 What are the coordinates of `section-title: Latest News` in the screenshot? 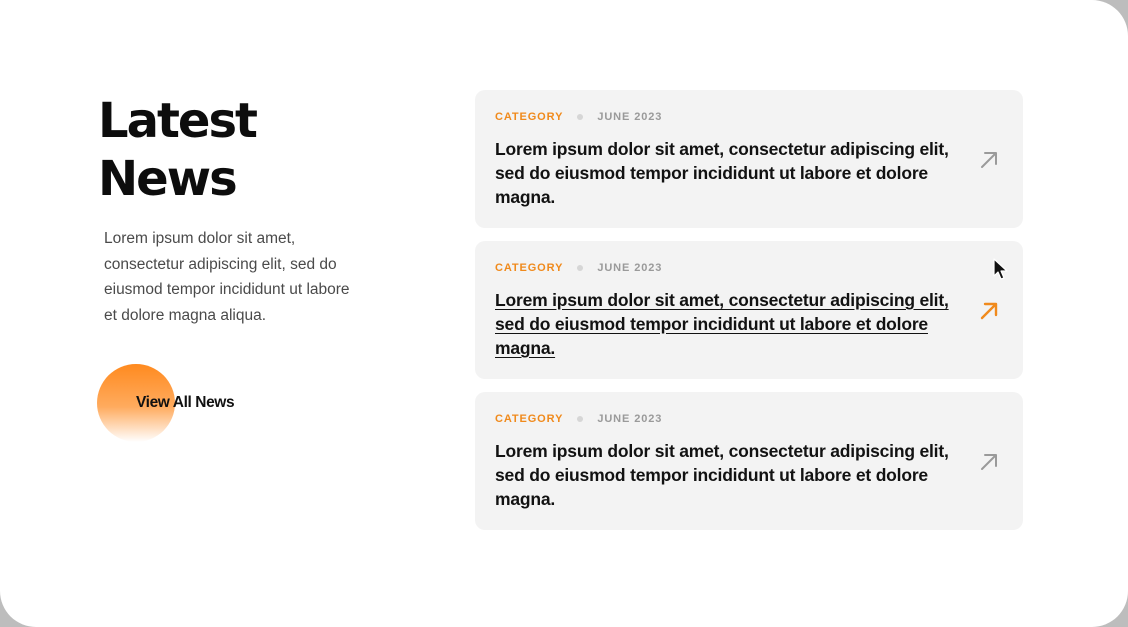 It's located at (248, 150).